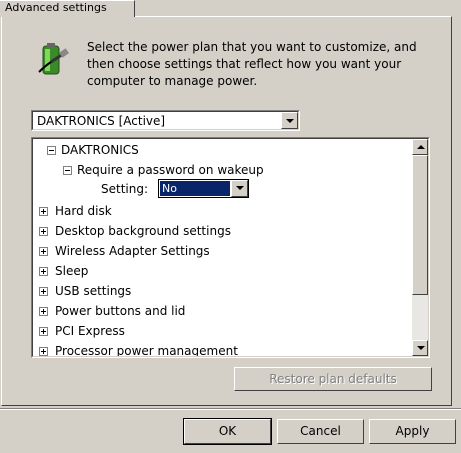 This screenshot has width=461, height=453. I want to click on battery-plug-icon, so click(53, 60).